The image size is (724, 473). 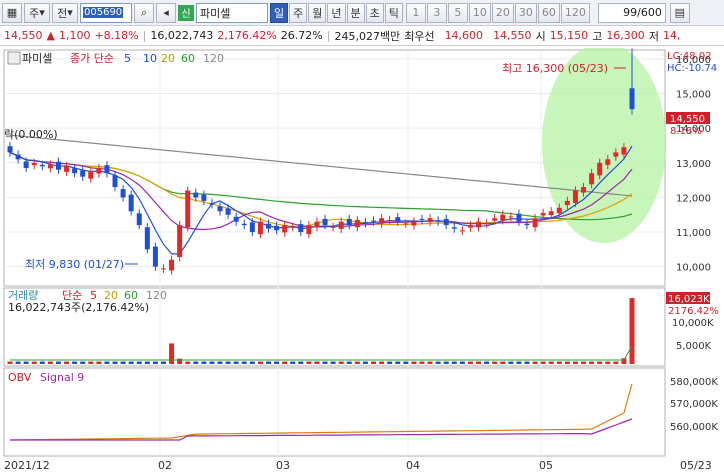 I want to click on interval-tab-10: 10, so click(x=479, y=12).